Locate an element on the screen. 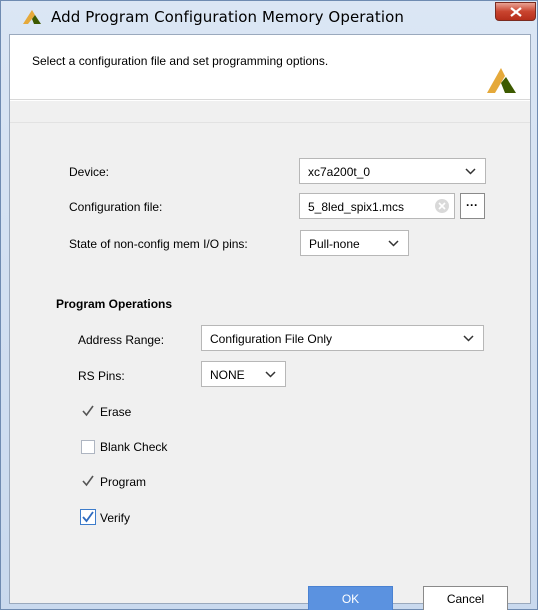 The height and width of the screenshot is (610, 538). ellipsis-icon: ··· is located at coordinates (472, 205).